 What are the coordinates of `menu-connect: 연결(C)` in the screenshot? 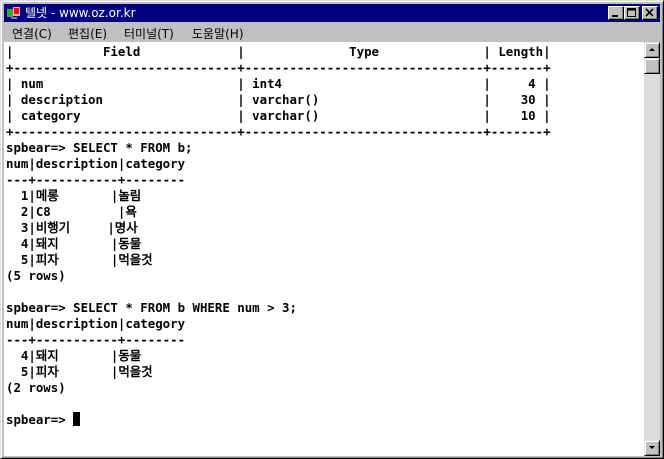 It's located at (32, 33).